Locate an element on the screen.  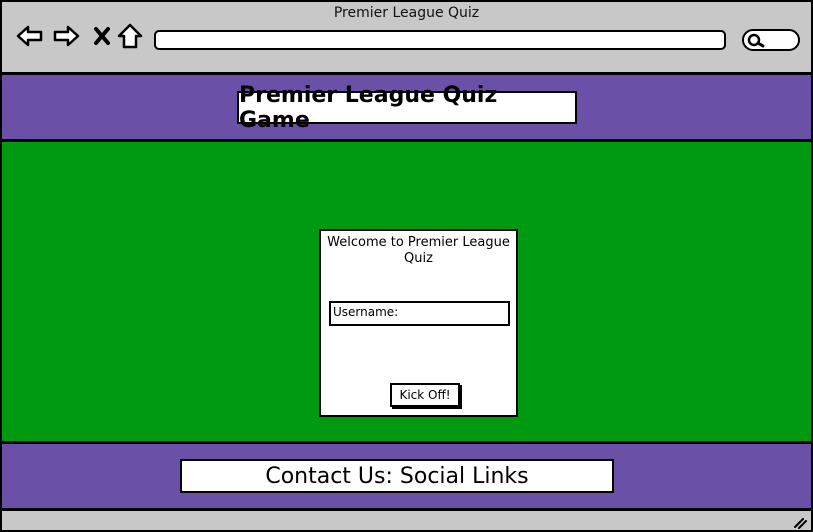
page-title: Premier League Quiz Game is located at coordinates (407, 108).